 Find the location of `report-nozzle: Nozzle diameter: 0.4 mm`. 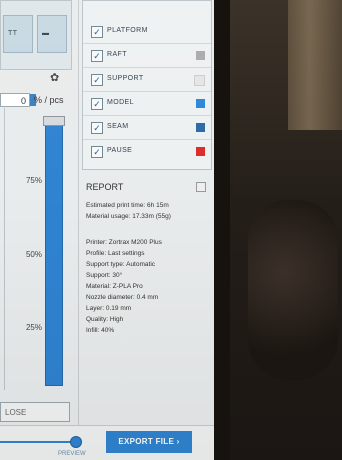

report-nozzle: Nozzle diameter: 0.4 mm is located at coordinates (122, 297).